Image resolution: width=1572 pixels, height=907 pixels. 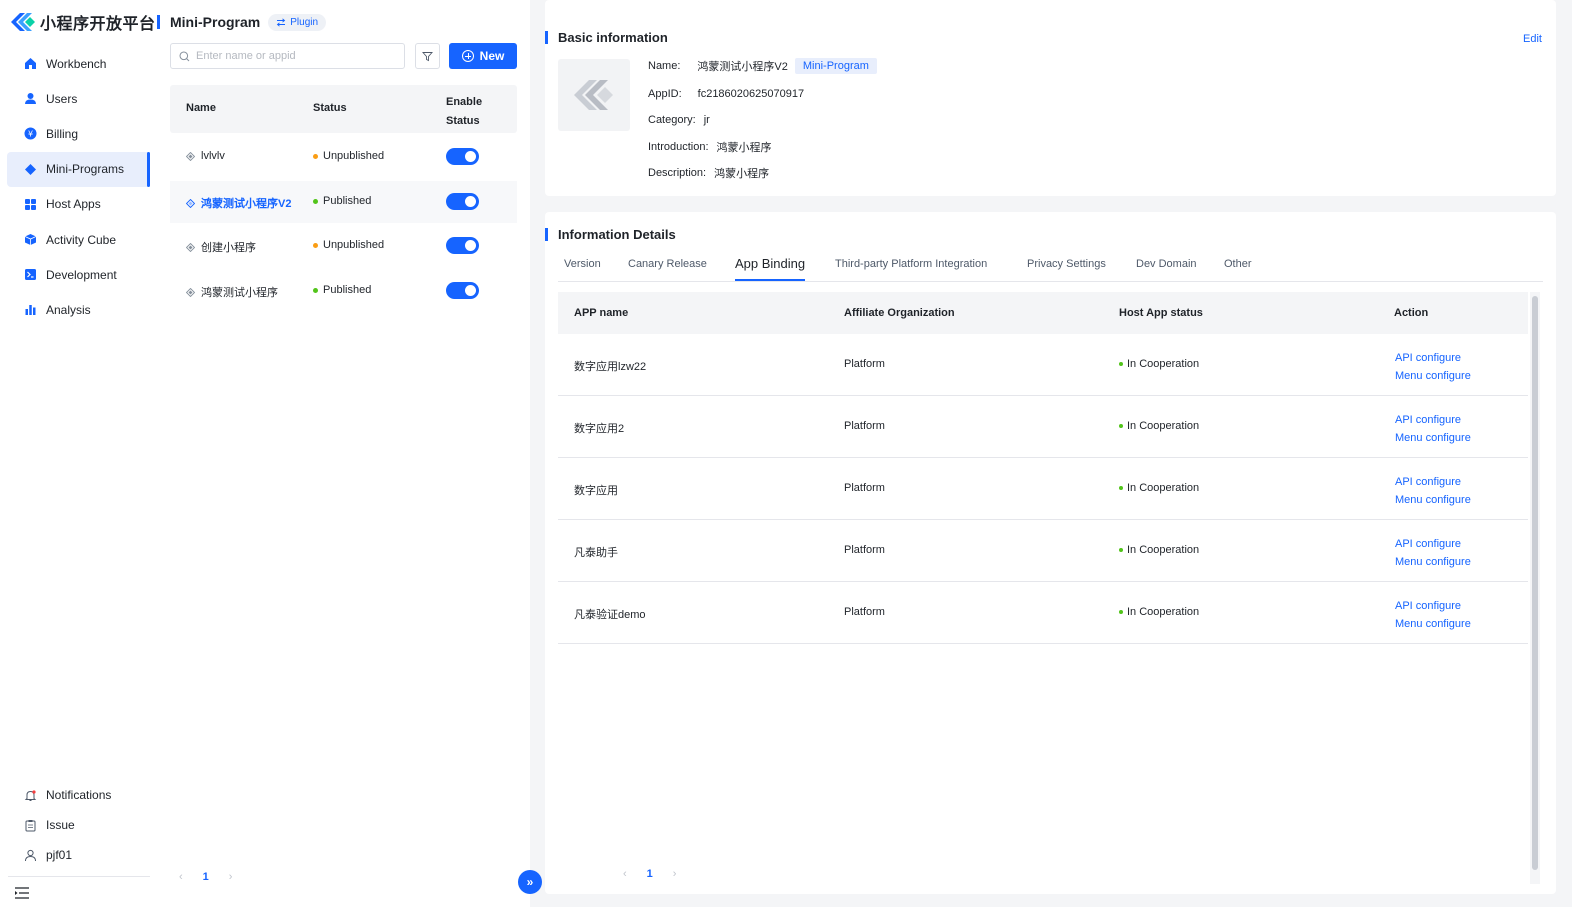 I want to click on list-pagination: ‹ 1 ›, so click(x=205, y=877).